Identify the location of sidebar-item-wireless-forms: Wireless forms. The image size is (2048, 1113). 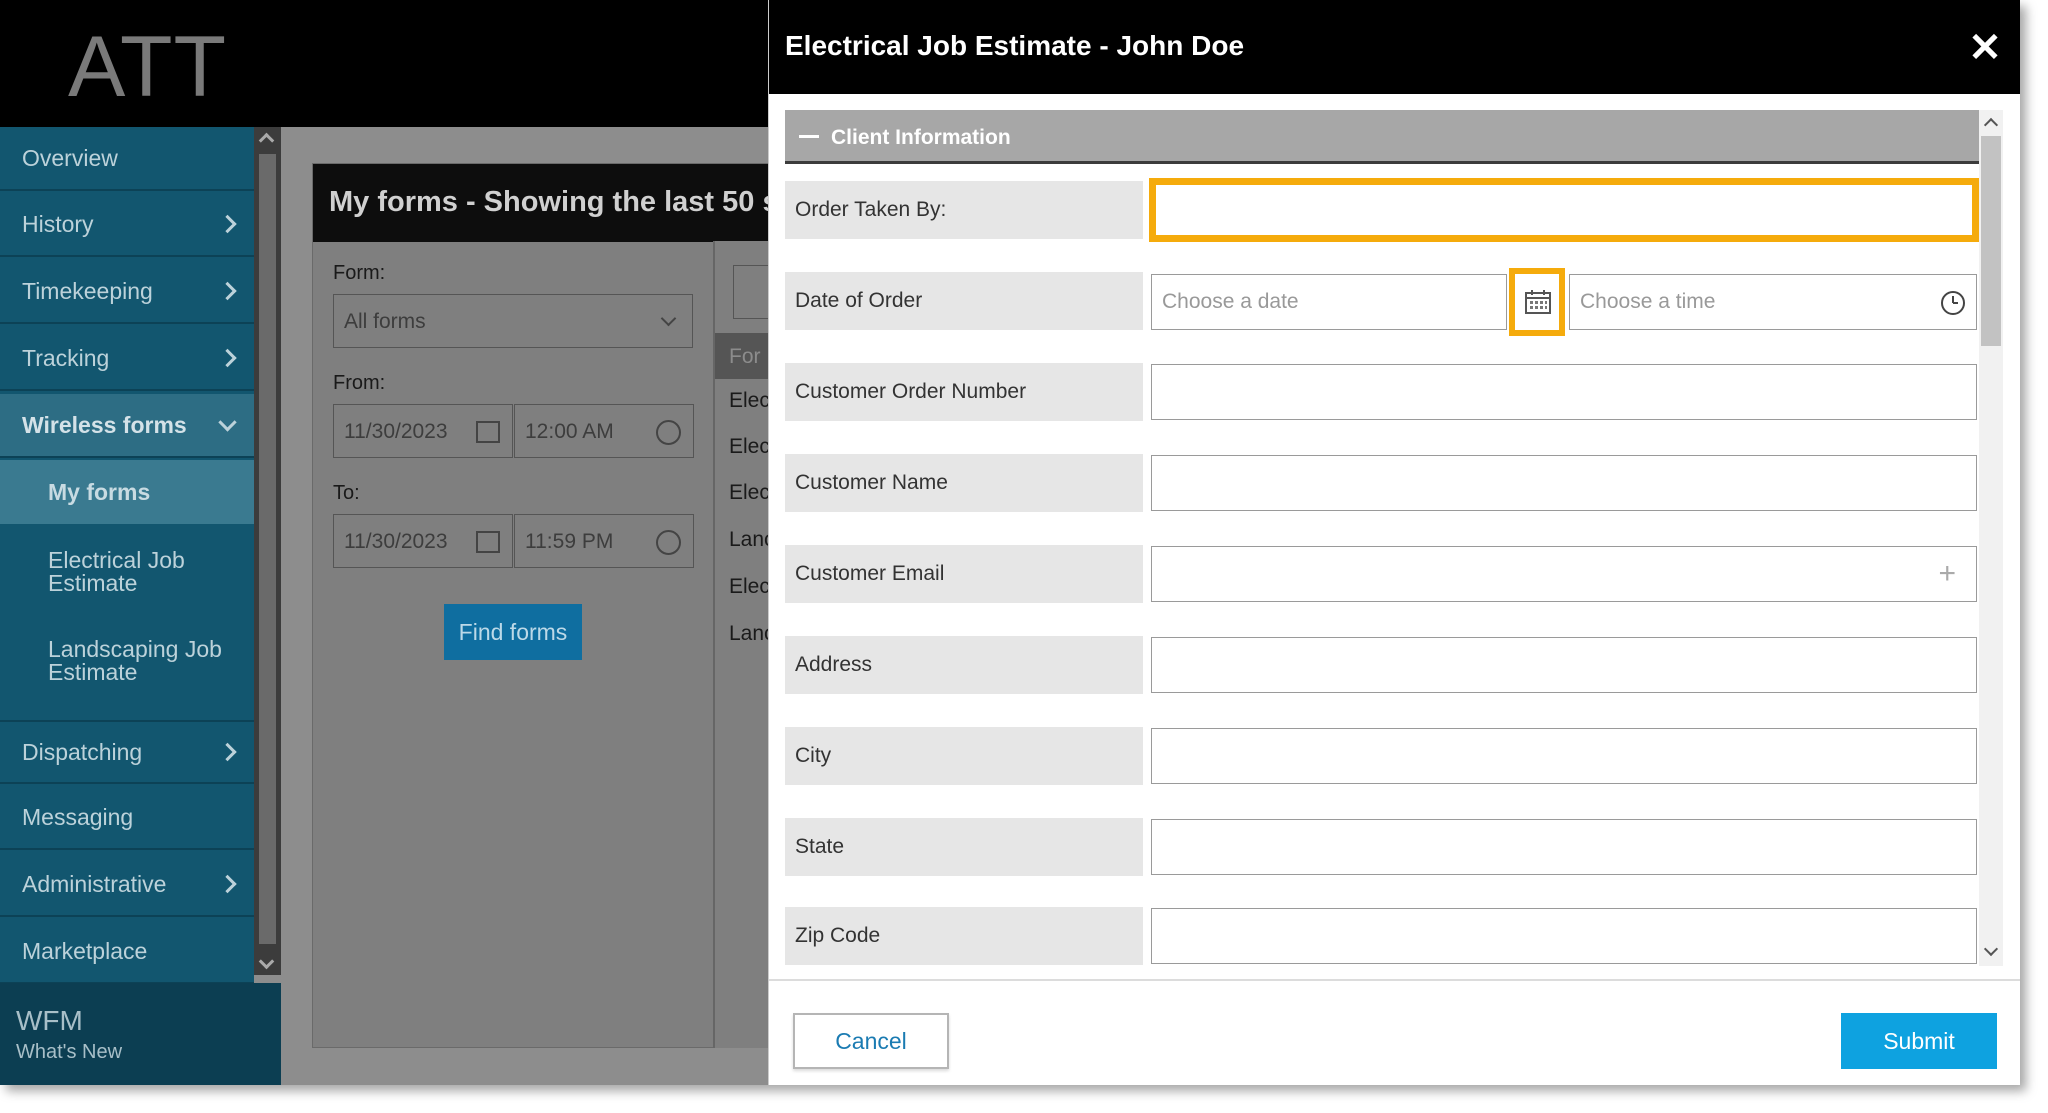
(127, 426).